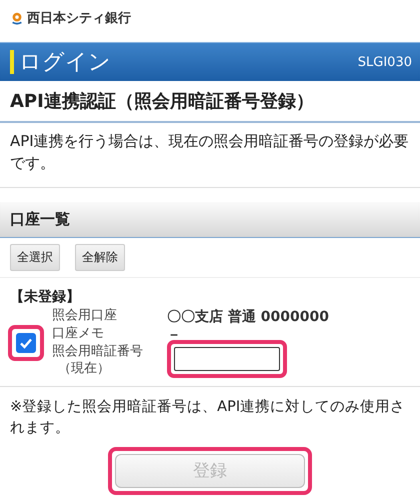  What do you see at coordinates (45, 297) in the screenshot?
I see `group-label: 【未登録】` at bounding box center [45, 297].